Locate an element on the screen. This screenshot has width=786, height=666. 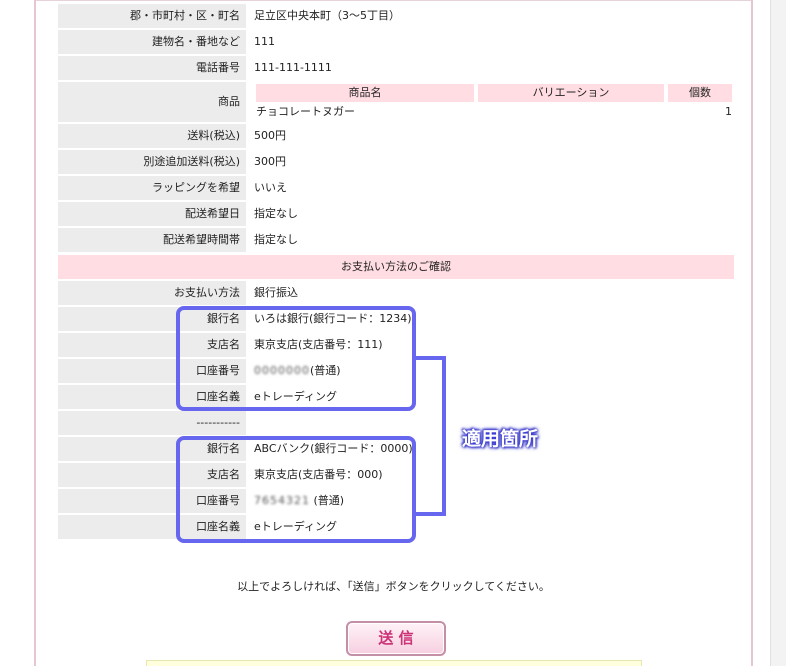
extra-shipping-value: 300円 is located at coordinates (491, 162).